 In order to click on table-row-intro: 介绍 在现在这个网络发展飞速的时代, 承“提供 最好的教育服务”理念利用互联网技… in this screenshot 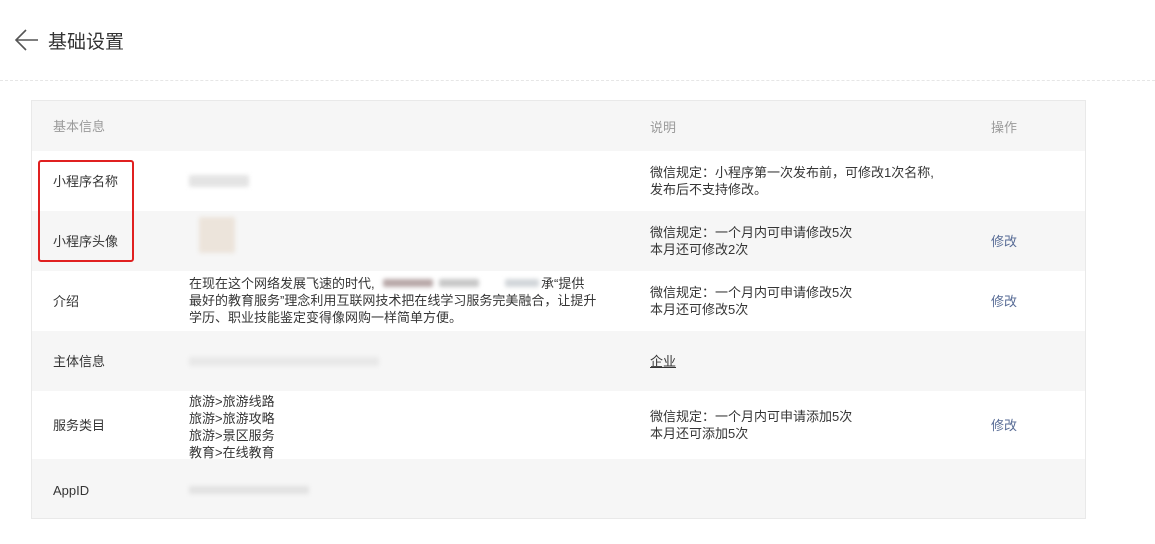, I will do `click(558, 301)`.